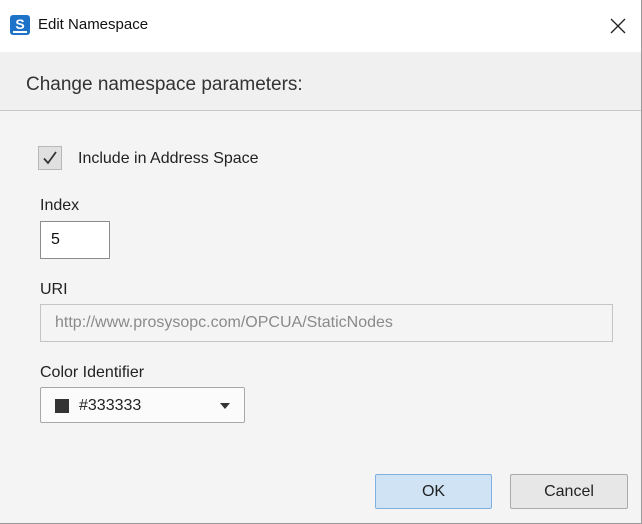  Describe the element at coordinates (54, 289) in the screenshot. I see `uri-label: URI` at that location.